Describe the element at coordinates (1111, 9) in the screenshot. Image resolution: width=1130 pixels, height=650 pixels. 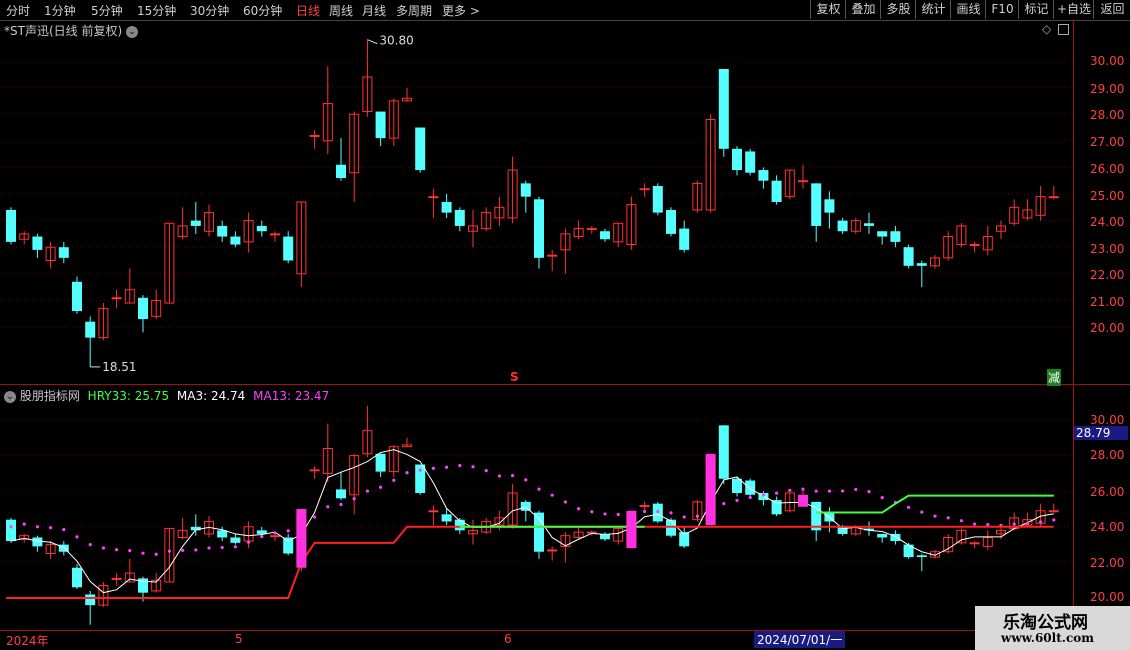
I see `back-button: 返回` at that location.